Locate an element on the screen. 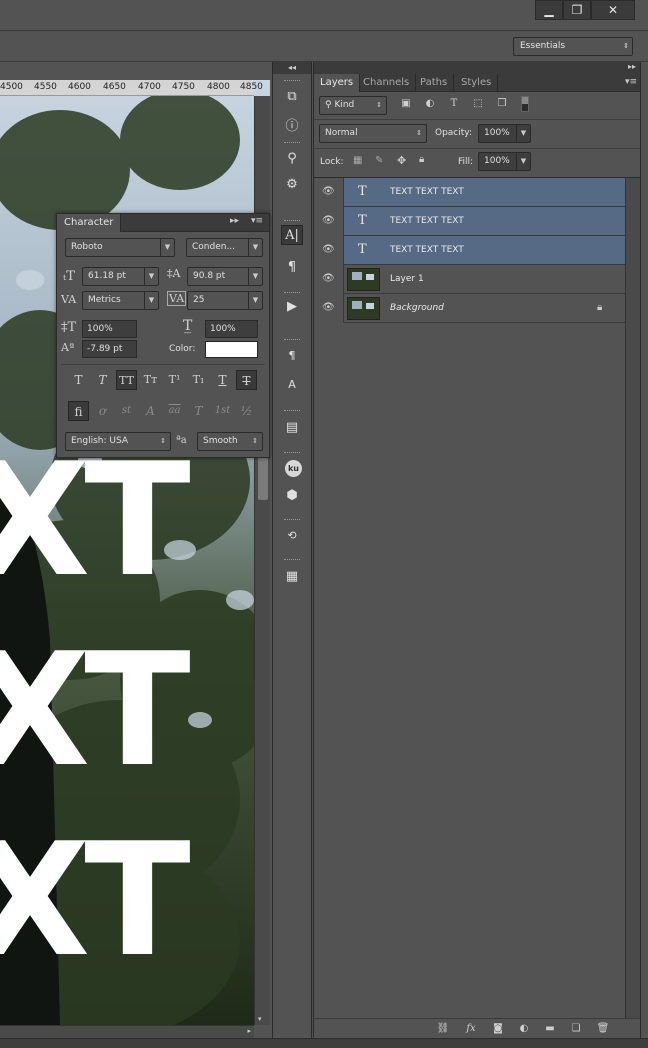 The width and height of the screenshot is (648, 1048). adjustment-filter-icon: ◐ is located at coordinates (430, 104).